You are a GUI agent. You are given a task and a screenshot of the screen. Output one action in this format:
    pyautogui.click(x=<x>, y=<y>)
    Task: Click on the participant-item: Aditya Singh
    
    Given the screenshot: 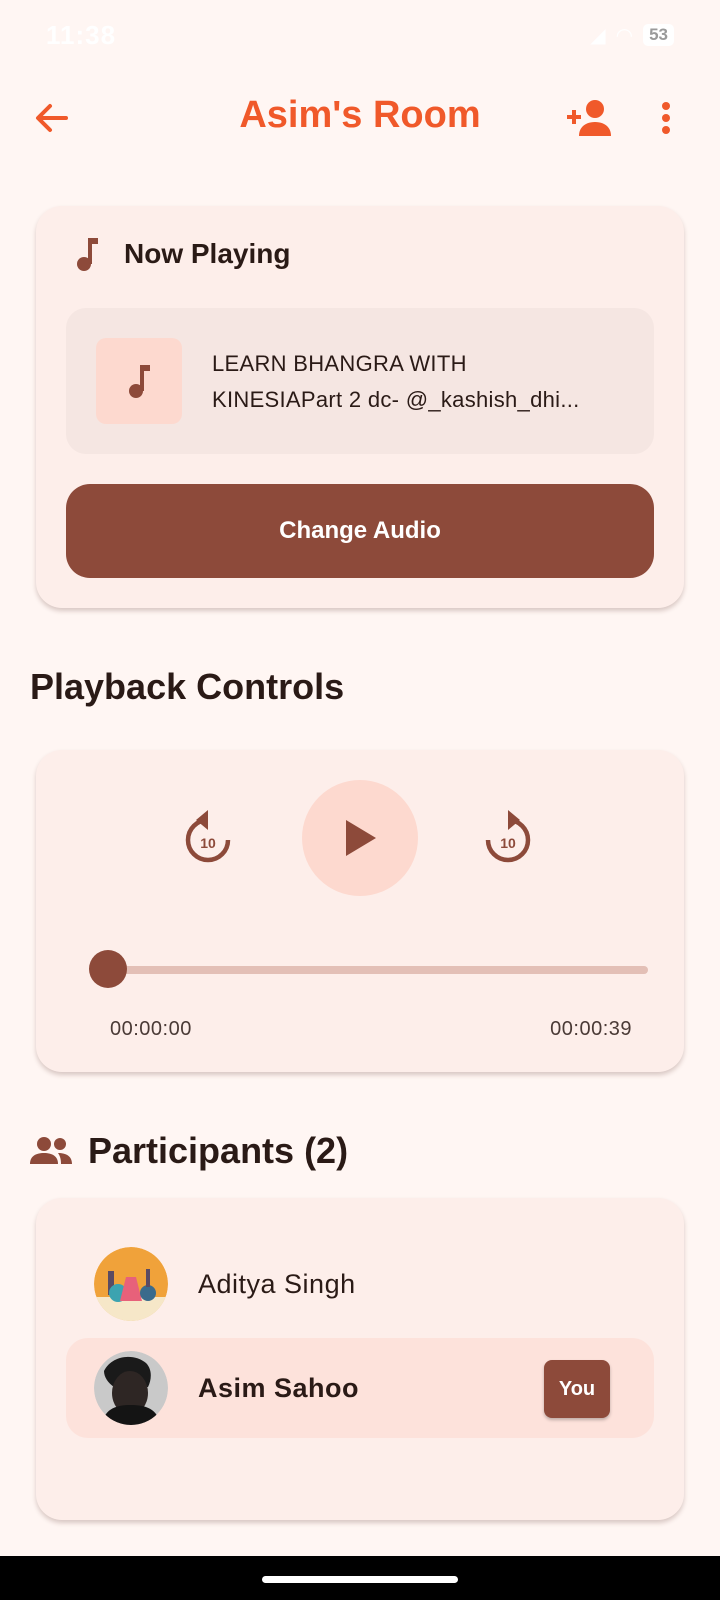 What is the action you would take?
    pyautogui.click(x=360, y=1284)
    